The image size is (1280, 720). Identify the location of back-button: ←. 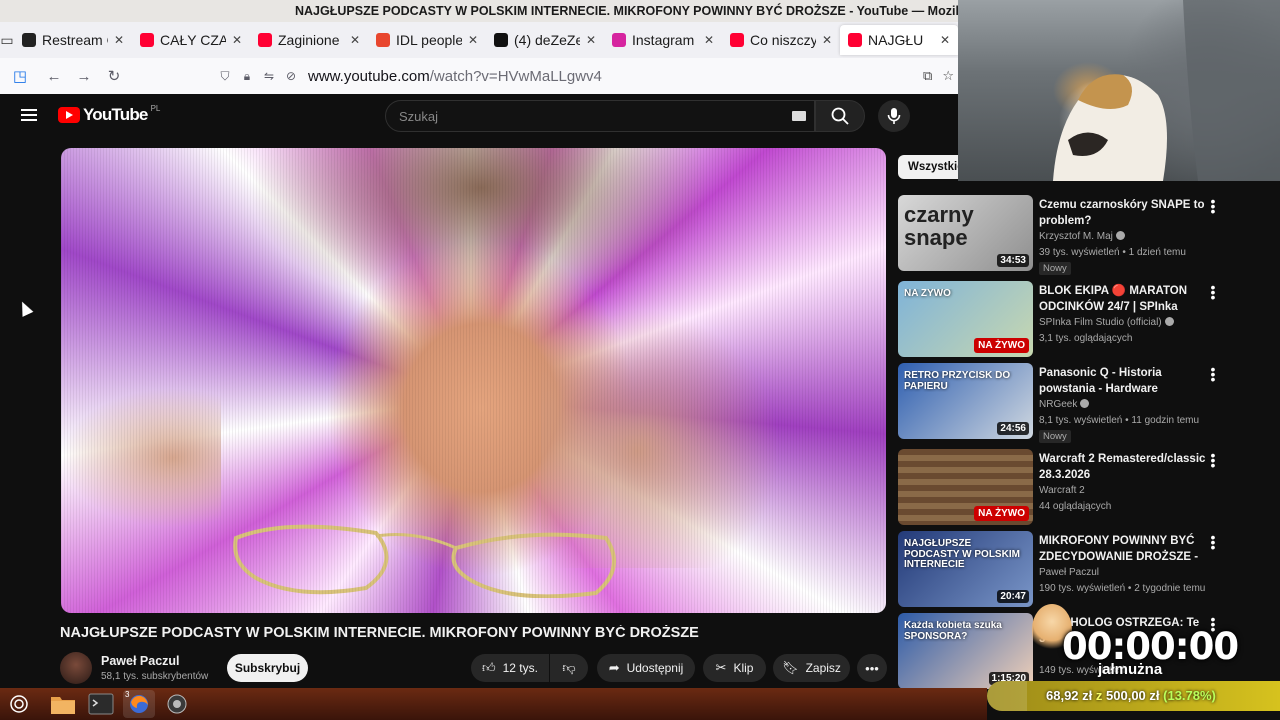
(54, 76).